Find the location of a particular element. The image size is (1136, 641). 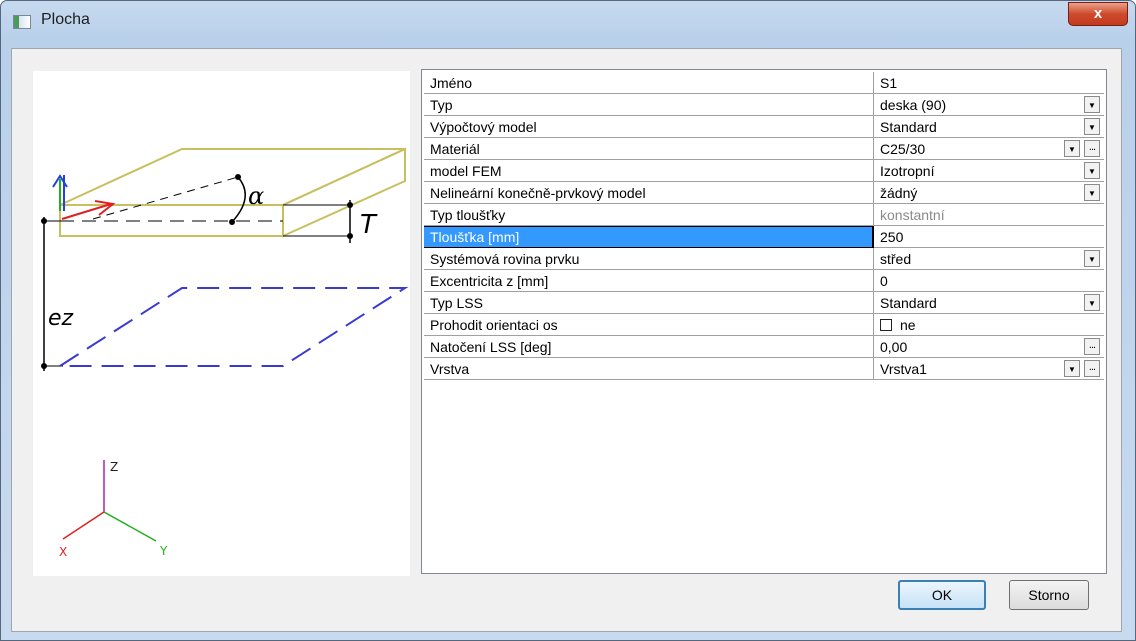

property-value-text: Vrstva1 is located at coordinates (903, 369).